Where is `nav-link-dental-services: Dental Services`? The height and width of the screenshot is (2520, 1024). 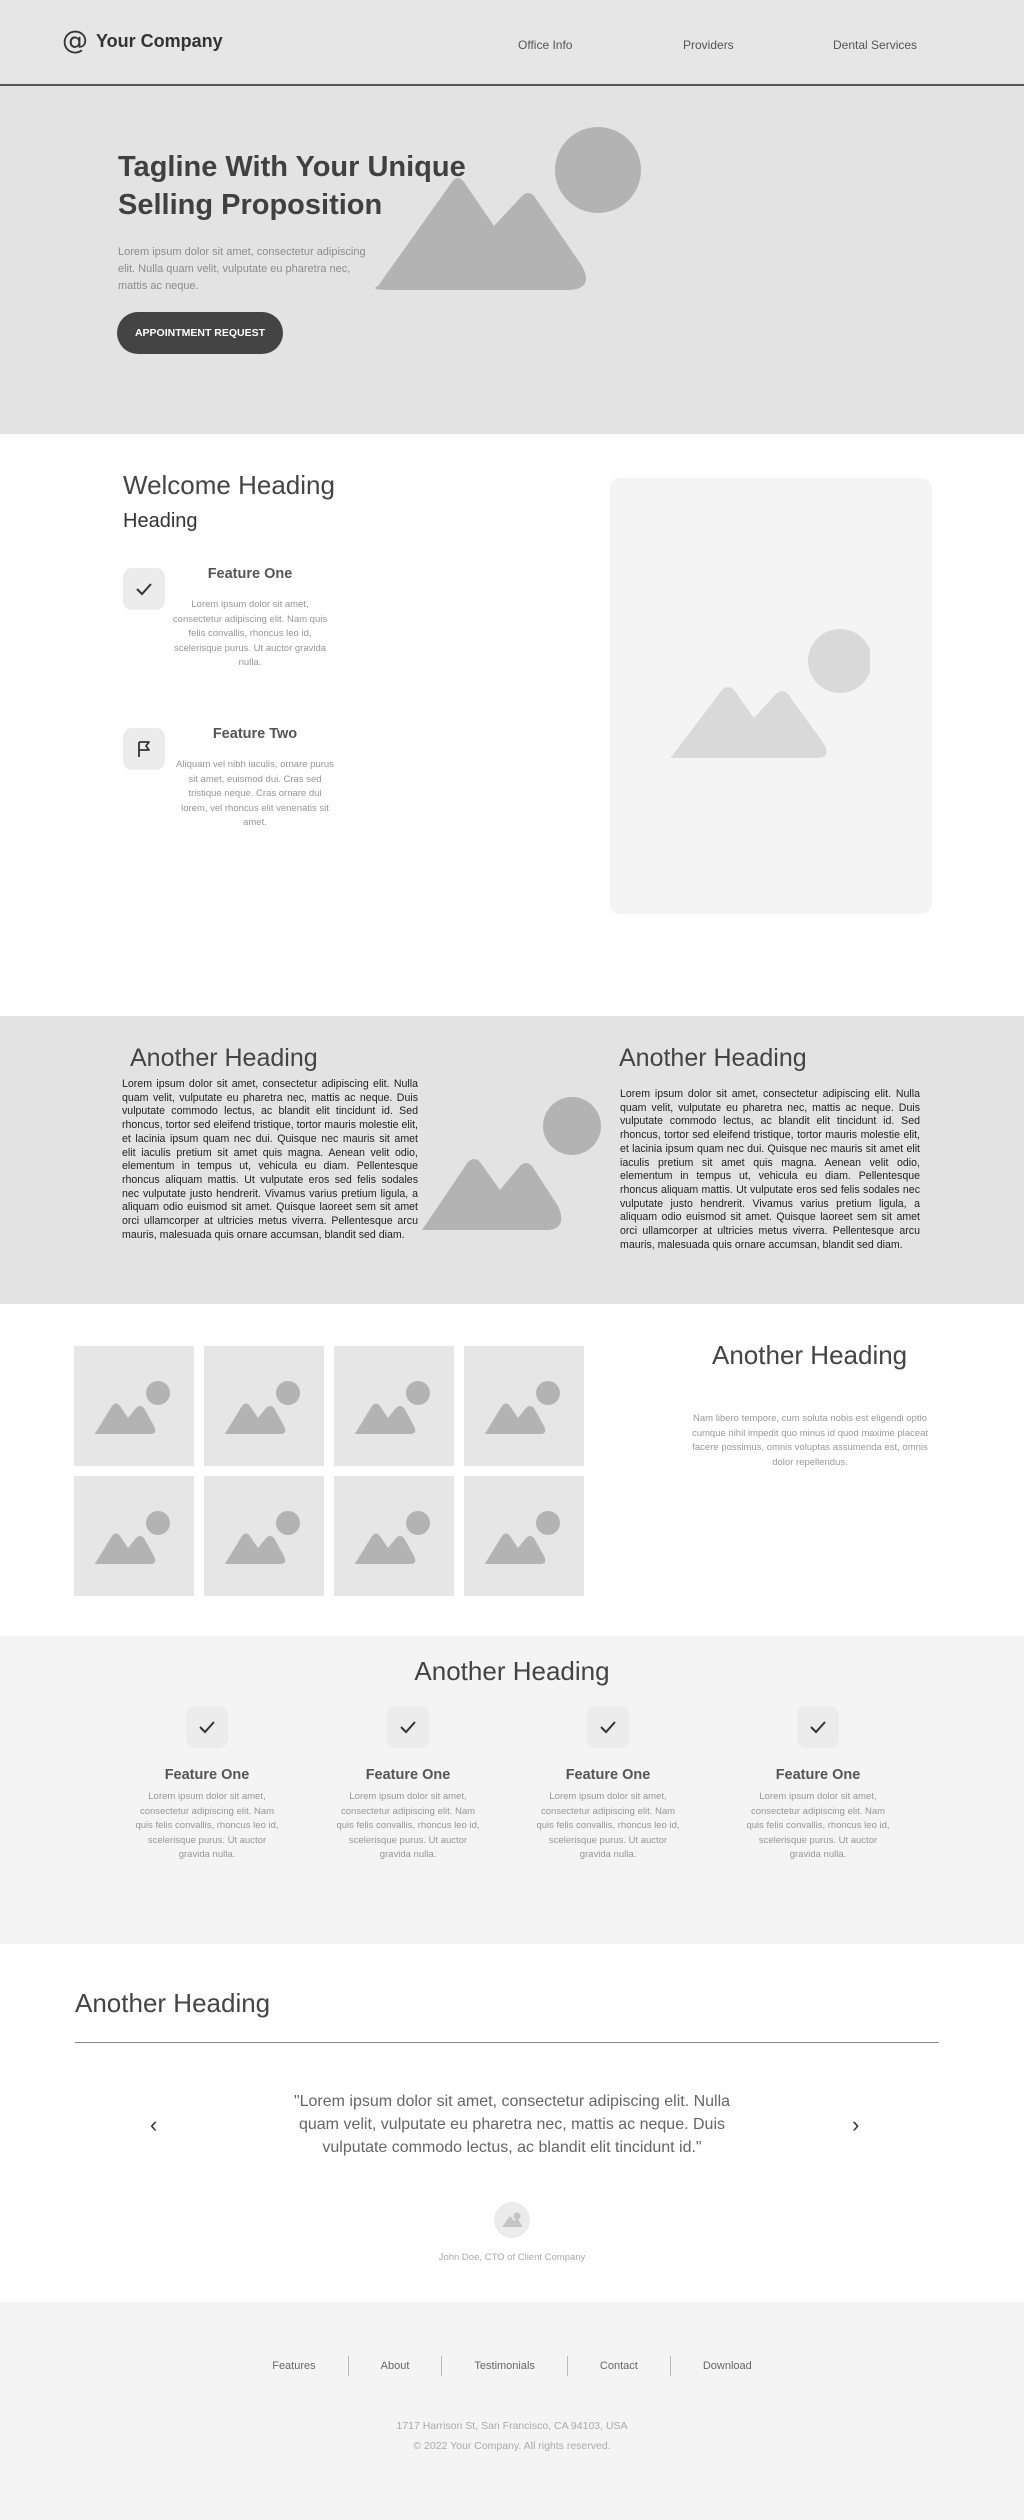
nav-link-dental-services: Dental Services is located at coordinates (875, 45).